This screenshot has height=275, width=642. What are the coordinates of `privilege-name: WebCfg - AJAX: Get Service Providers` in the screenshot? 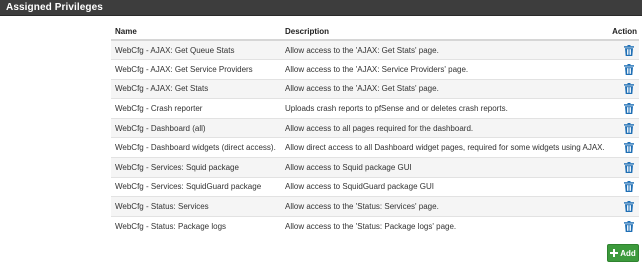 It's located at (196, 69).